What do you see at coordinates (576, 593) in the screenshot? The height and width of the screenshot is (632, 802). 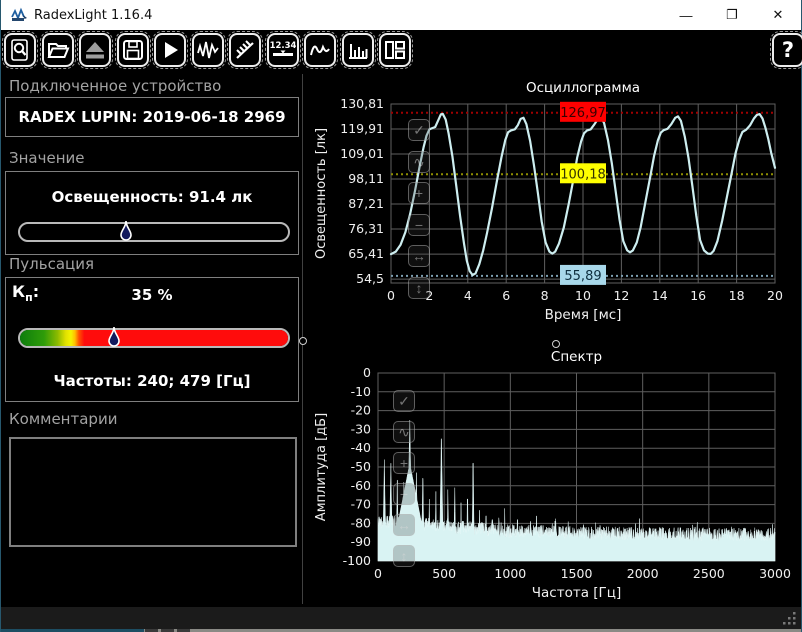 I see `x-axis-label: Частота [Гц]` at bounding box center [576, 593].